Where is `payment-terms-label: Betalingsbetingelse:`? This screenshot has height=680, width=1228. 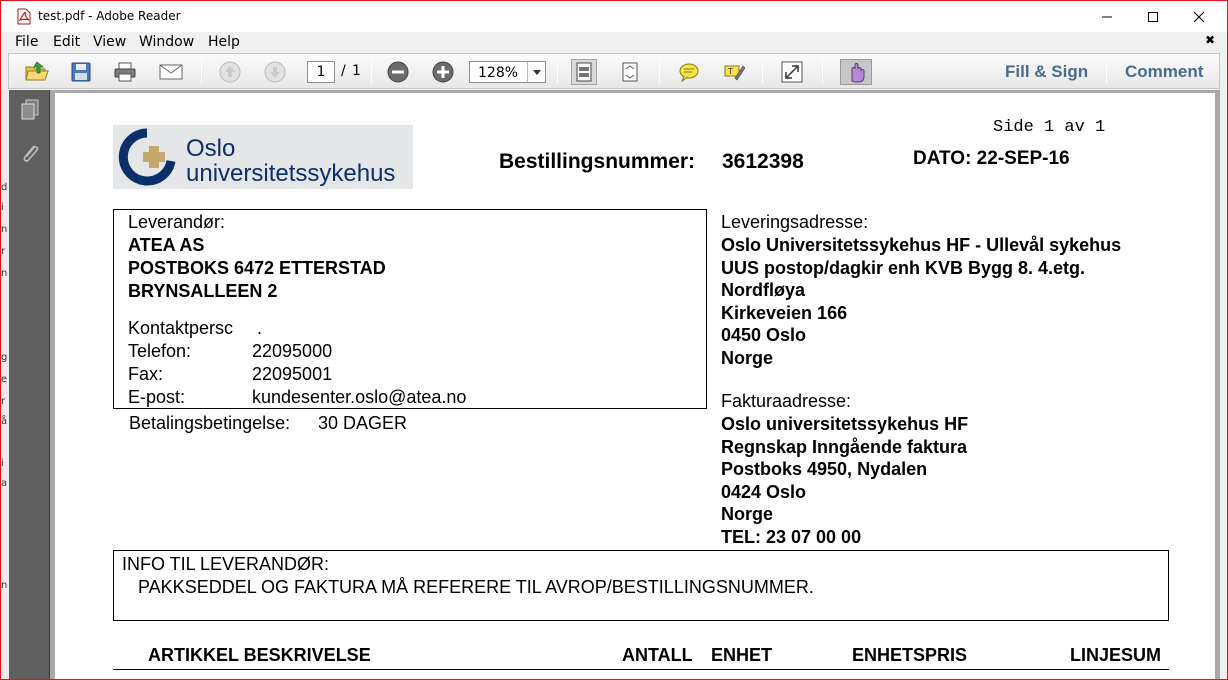 payment-terms-label: Betalingsbetingelse: is located at coordinates (210, 423).